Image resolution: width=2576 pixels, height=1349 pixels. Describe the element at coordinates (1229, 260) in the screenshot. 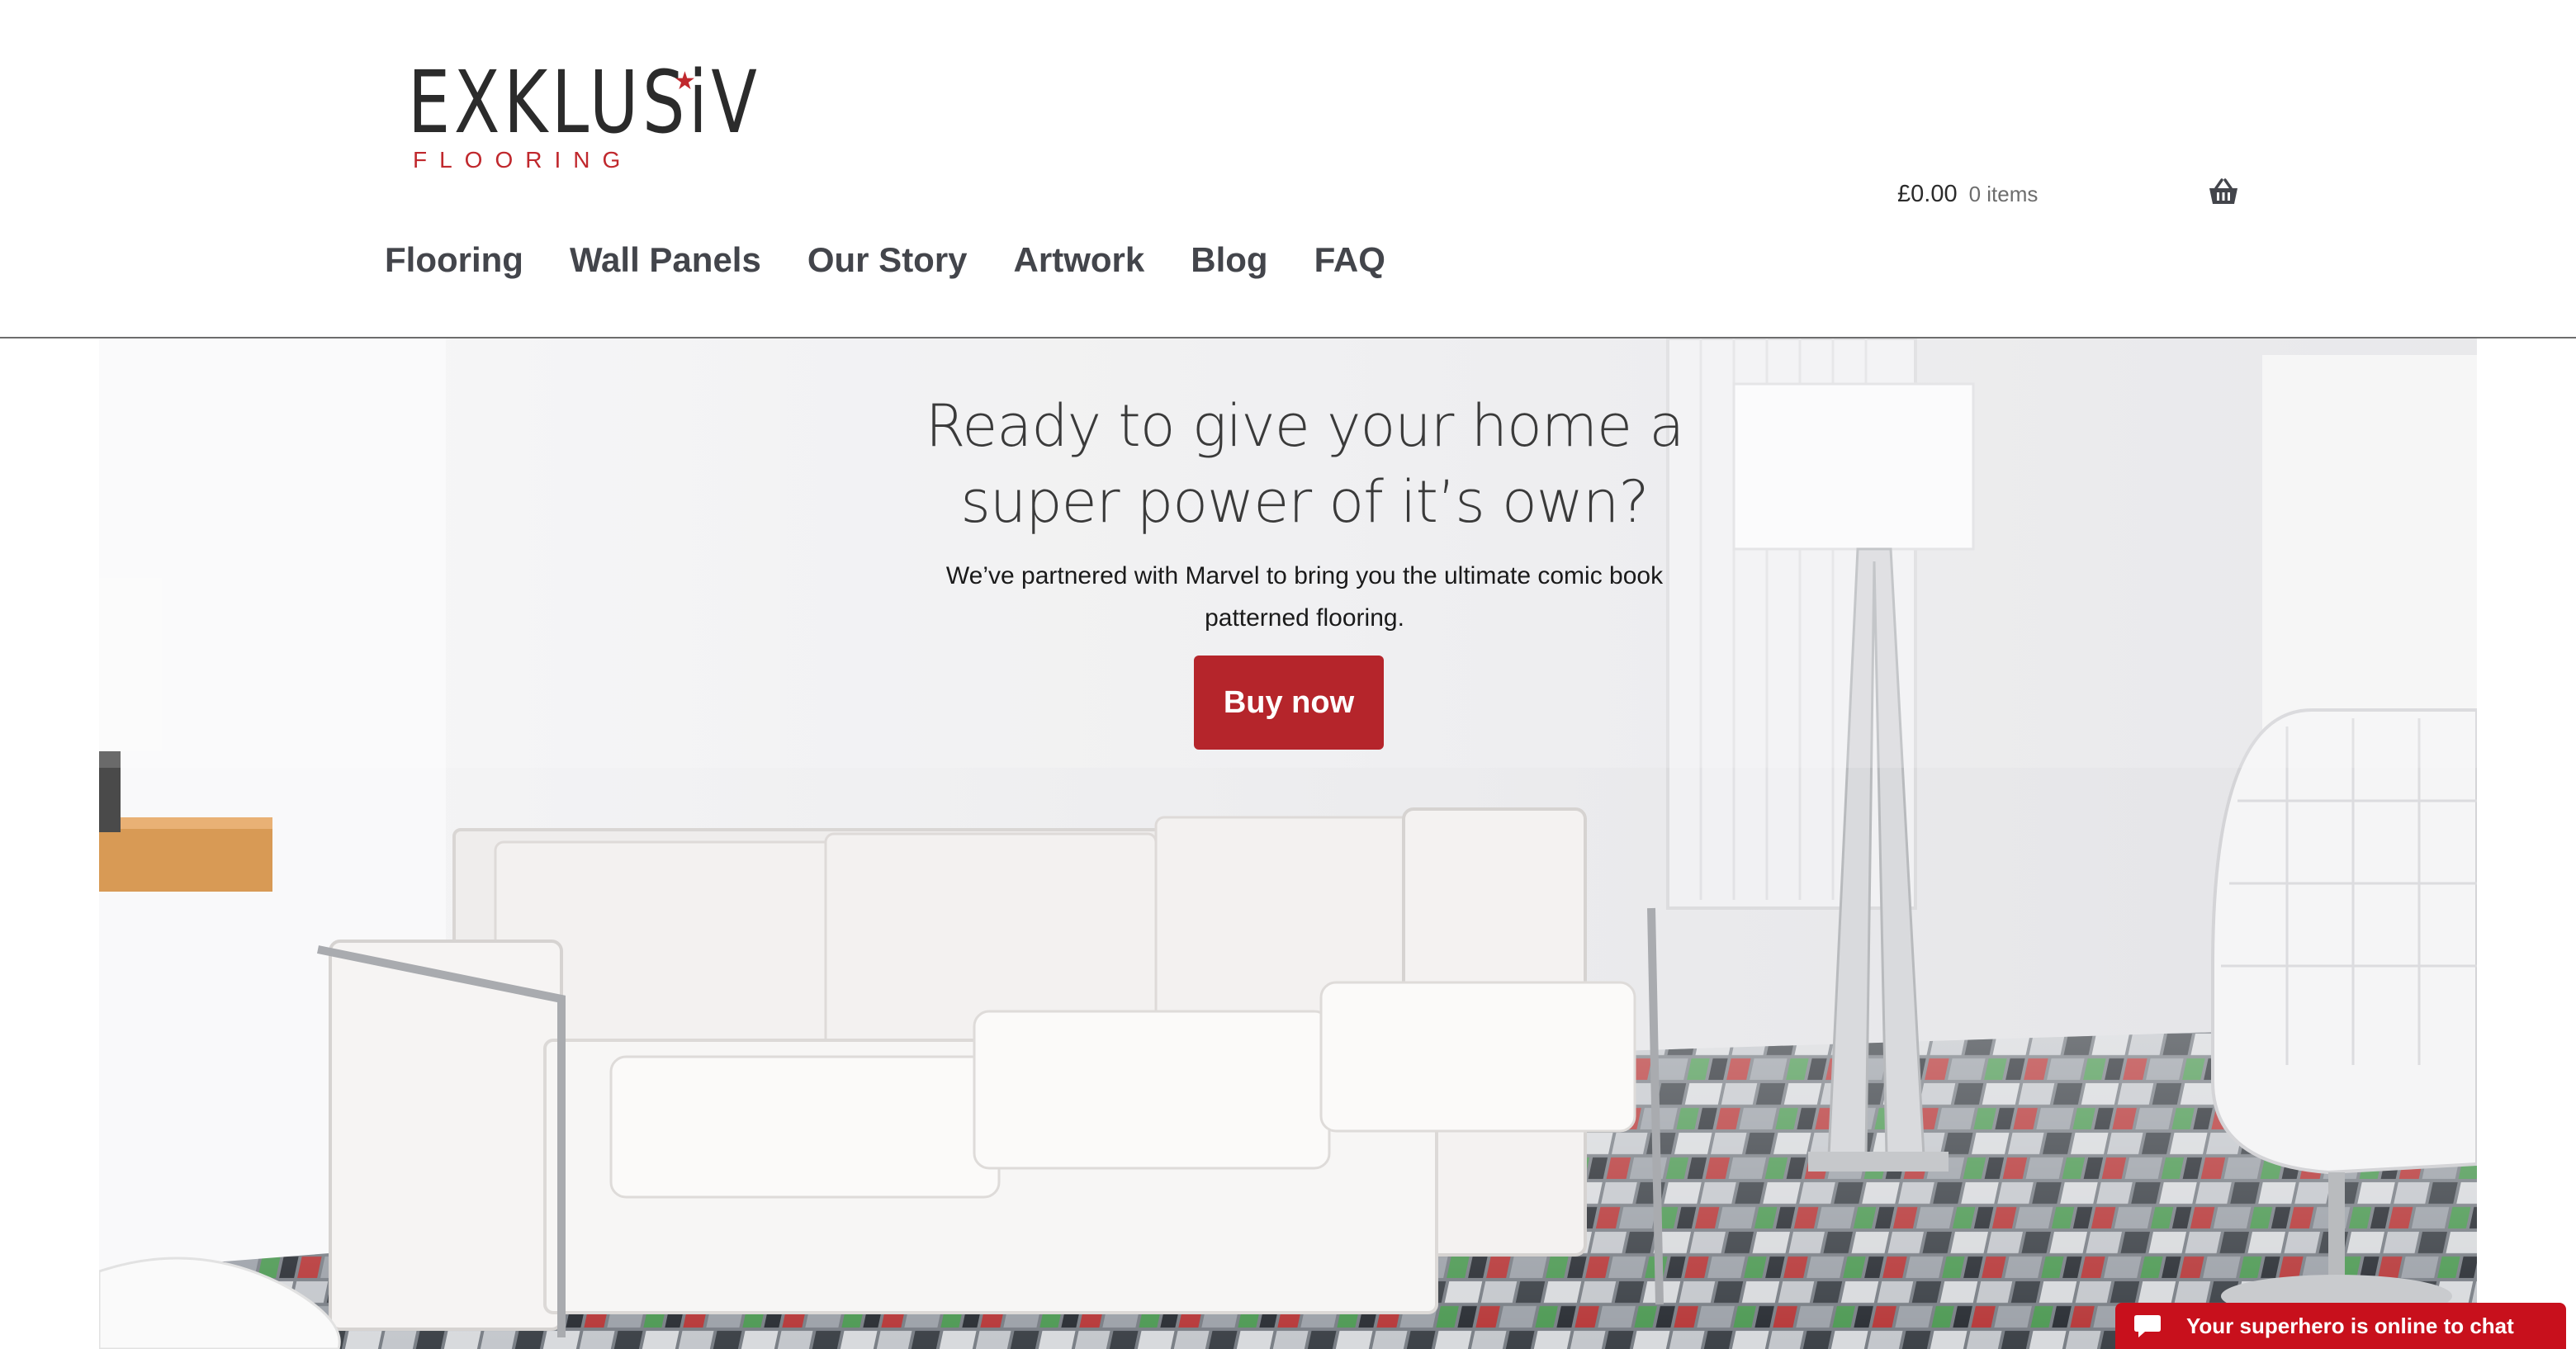

I see `nav-item-blog: Blog` at that location.